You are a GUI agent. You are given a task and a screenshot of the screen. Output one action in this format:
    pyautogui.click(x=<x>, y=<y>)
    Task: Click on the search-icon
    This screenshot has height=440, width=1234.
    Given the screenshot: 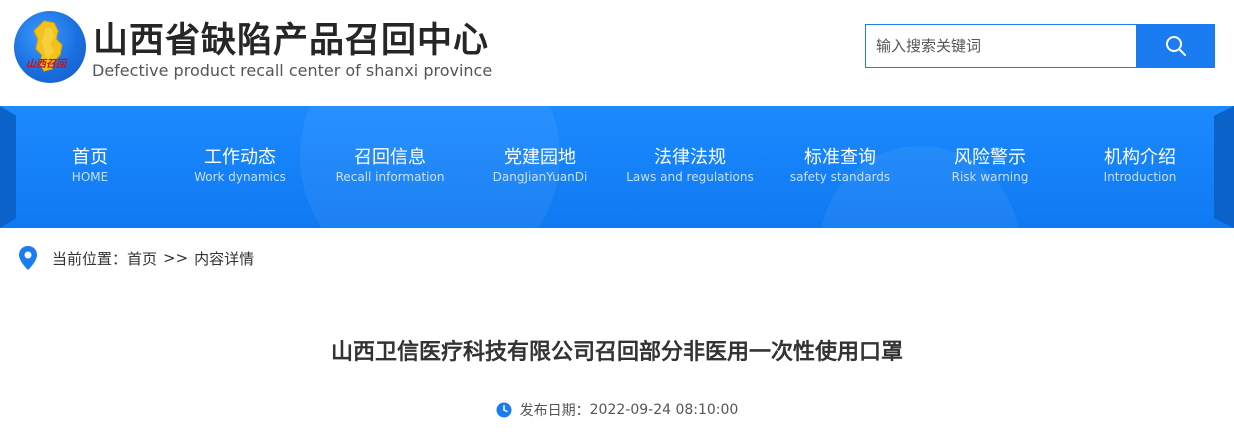 What is the action you would take?
    pyautogui.click(x=1176, y=46)
    